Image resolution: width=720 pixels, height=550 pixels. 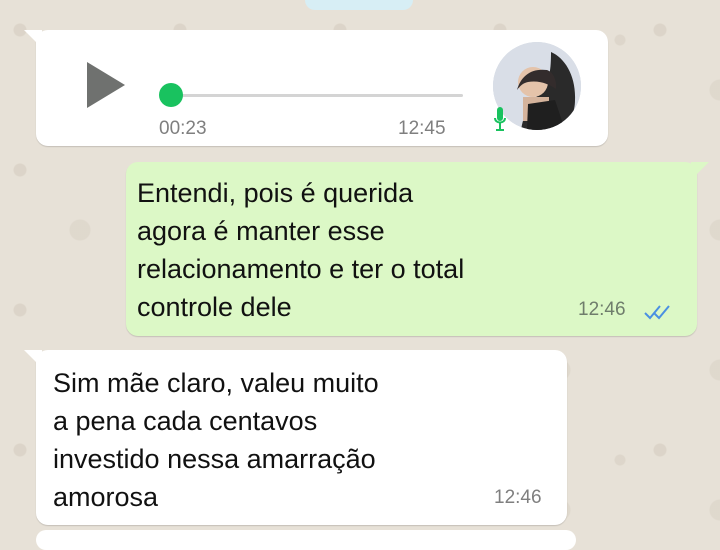 I want to click on audio-progress-track, so click(x=318, y=95).